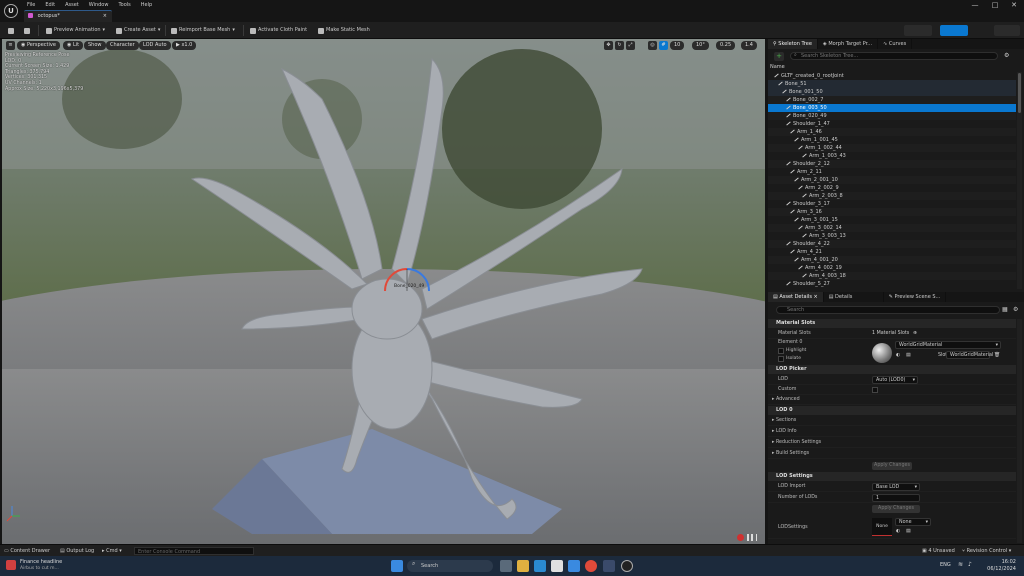  Describe the element at coordinates (892, 454) in the screenshot. I see `build-settings-row: ▸ Build Settings` at that location.